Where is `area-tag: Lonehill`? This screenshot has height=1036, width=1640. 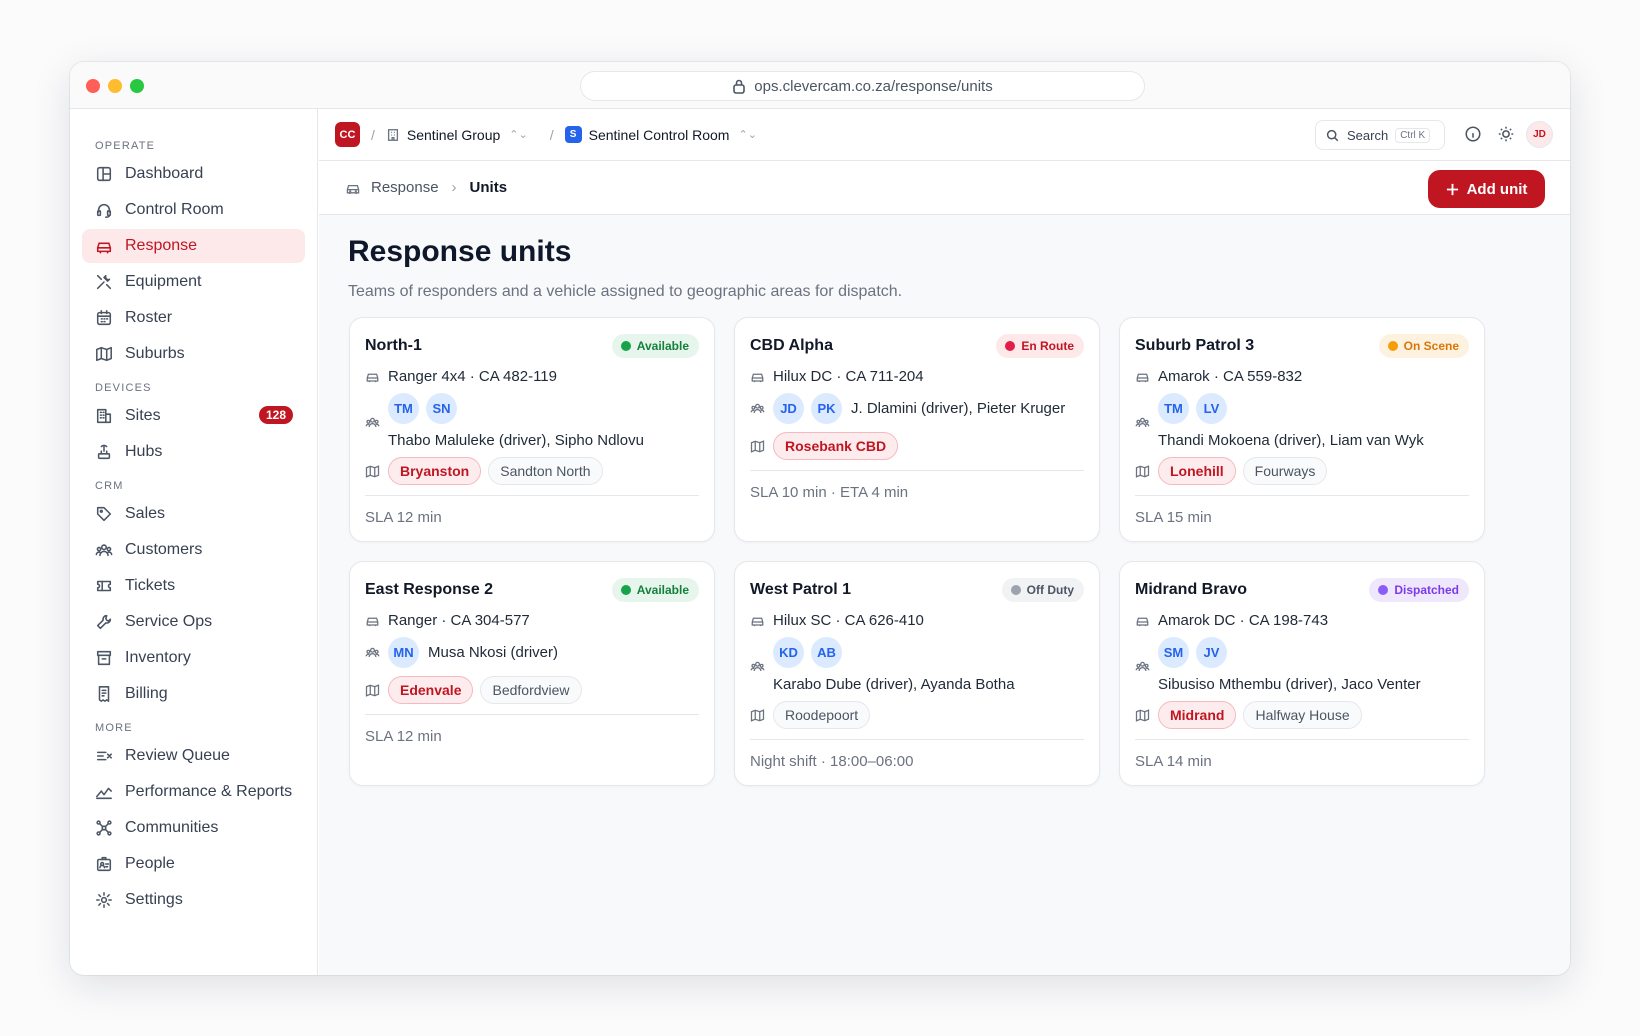 area-tag: Lonehill is located at coordinates (1197, 471).